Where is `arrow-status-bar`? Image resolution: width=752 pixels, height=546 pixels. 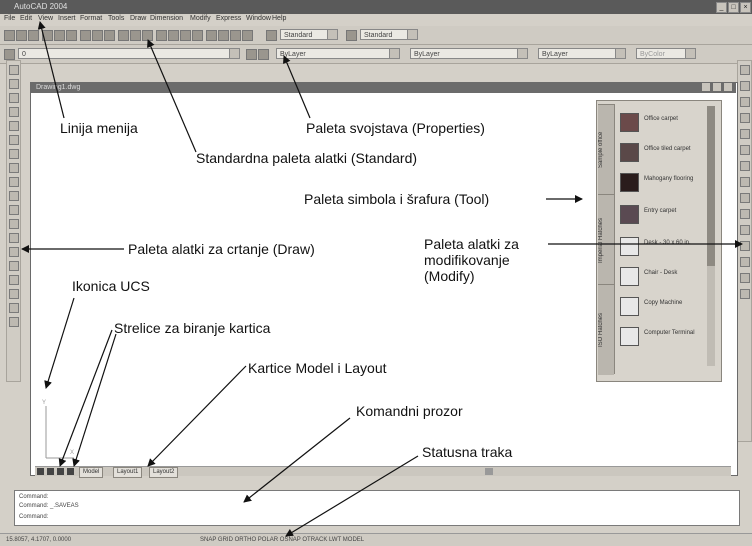
arrow-status-bar is located at coordinates (352, 496).